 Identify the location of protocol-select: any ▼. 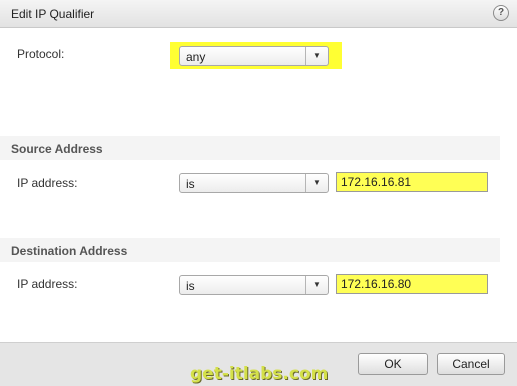
(254, 56).